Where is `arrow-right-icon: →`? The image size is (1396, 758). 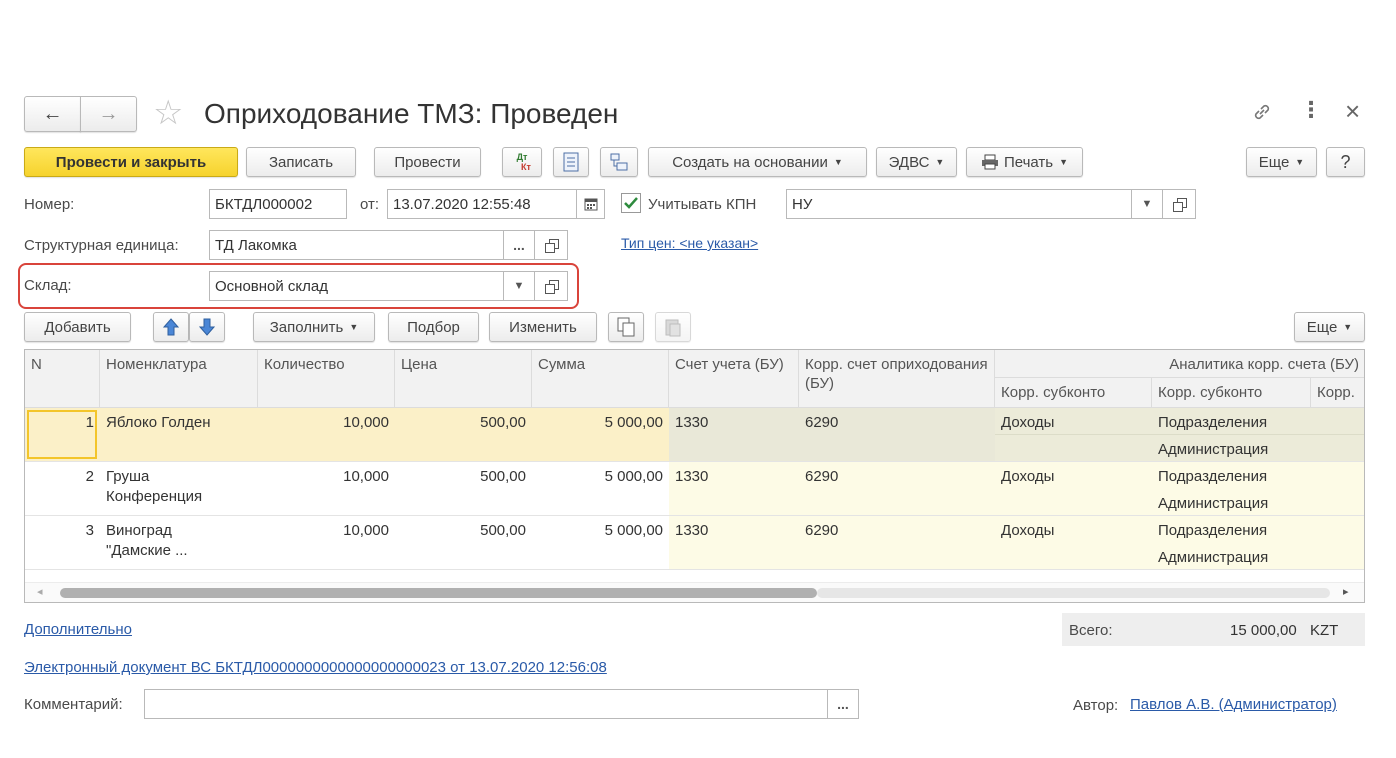
arrow-right-icon: → is located at coordinates (108, 113).